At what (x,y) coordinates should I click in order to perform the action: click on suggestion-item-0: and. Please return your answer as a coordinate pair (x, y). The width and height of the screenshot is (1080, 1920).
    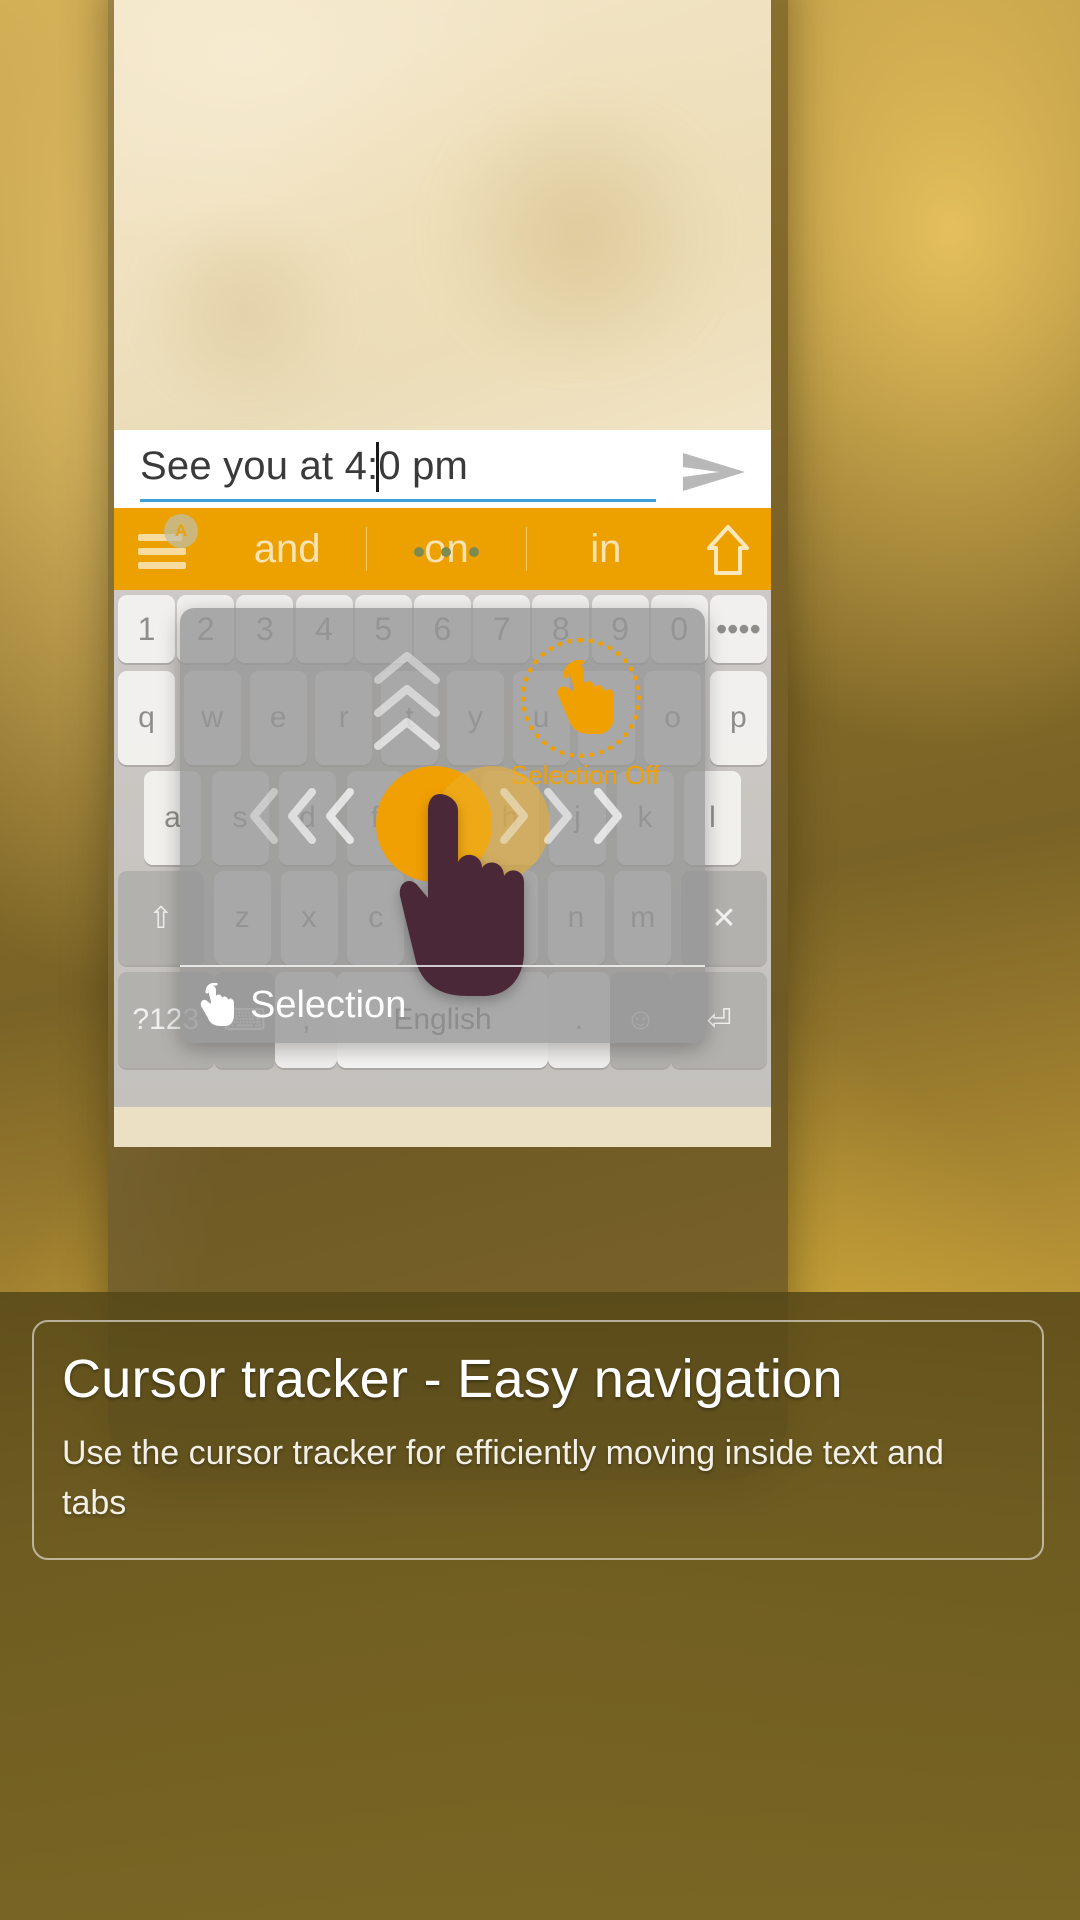
    Looking at the image, I should click on (287, 549).